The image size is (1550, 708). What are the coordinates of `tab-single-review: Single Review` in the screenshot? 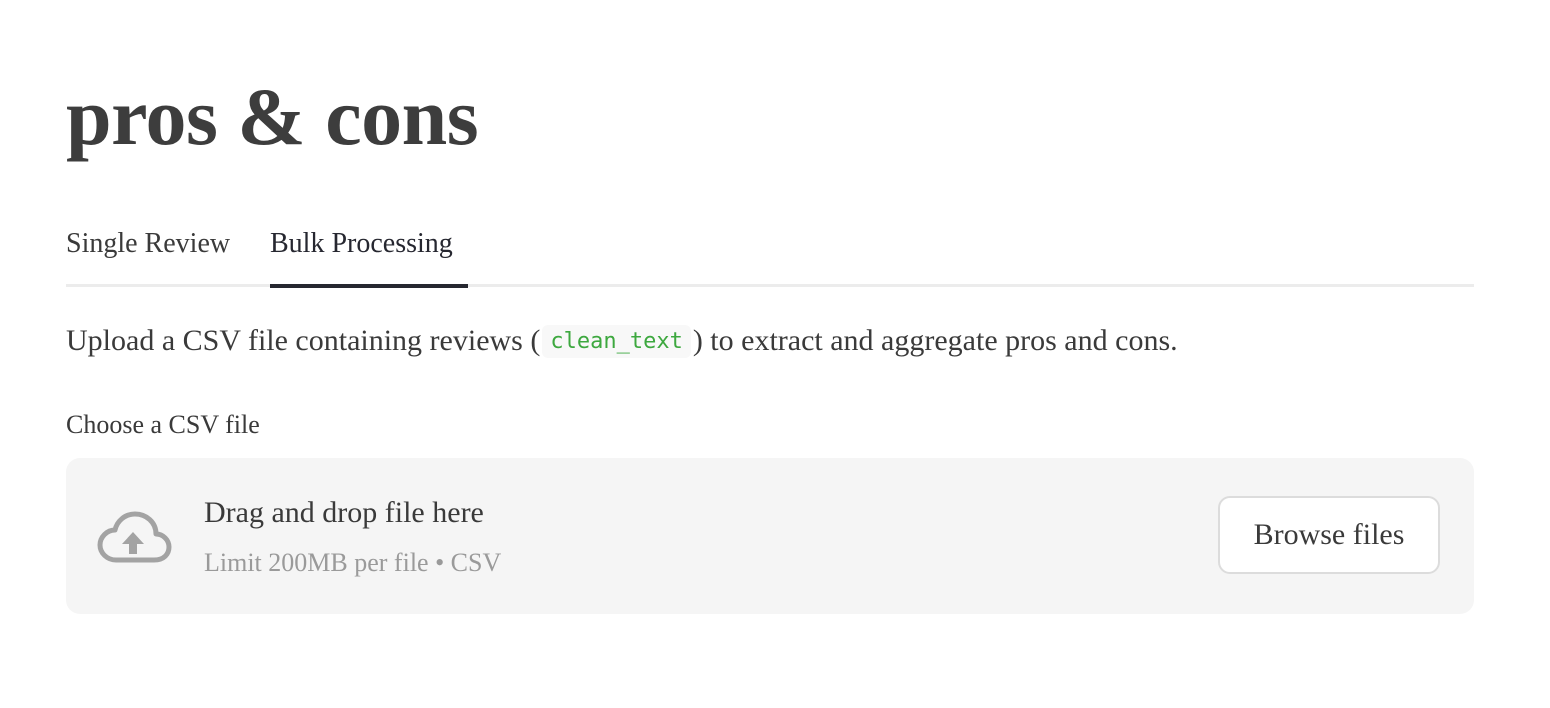 It's located at (148, 244).